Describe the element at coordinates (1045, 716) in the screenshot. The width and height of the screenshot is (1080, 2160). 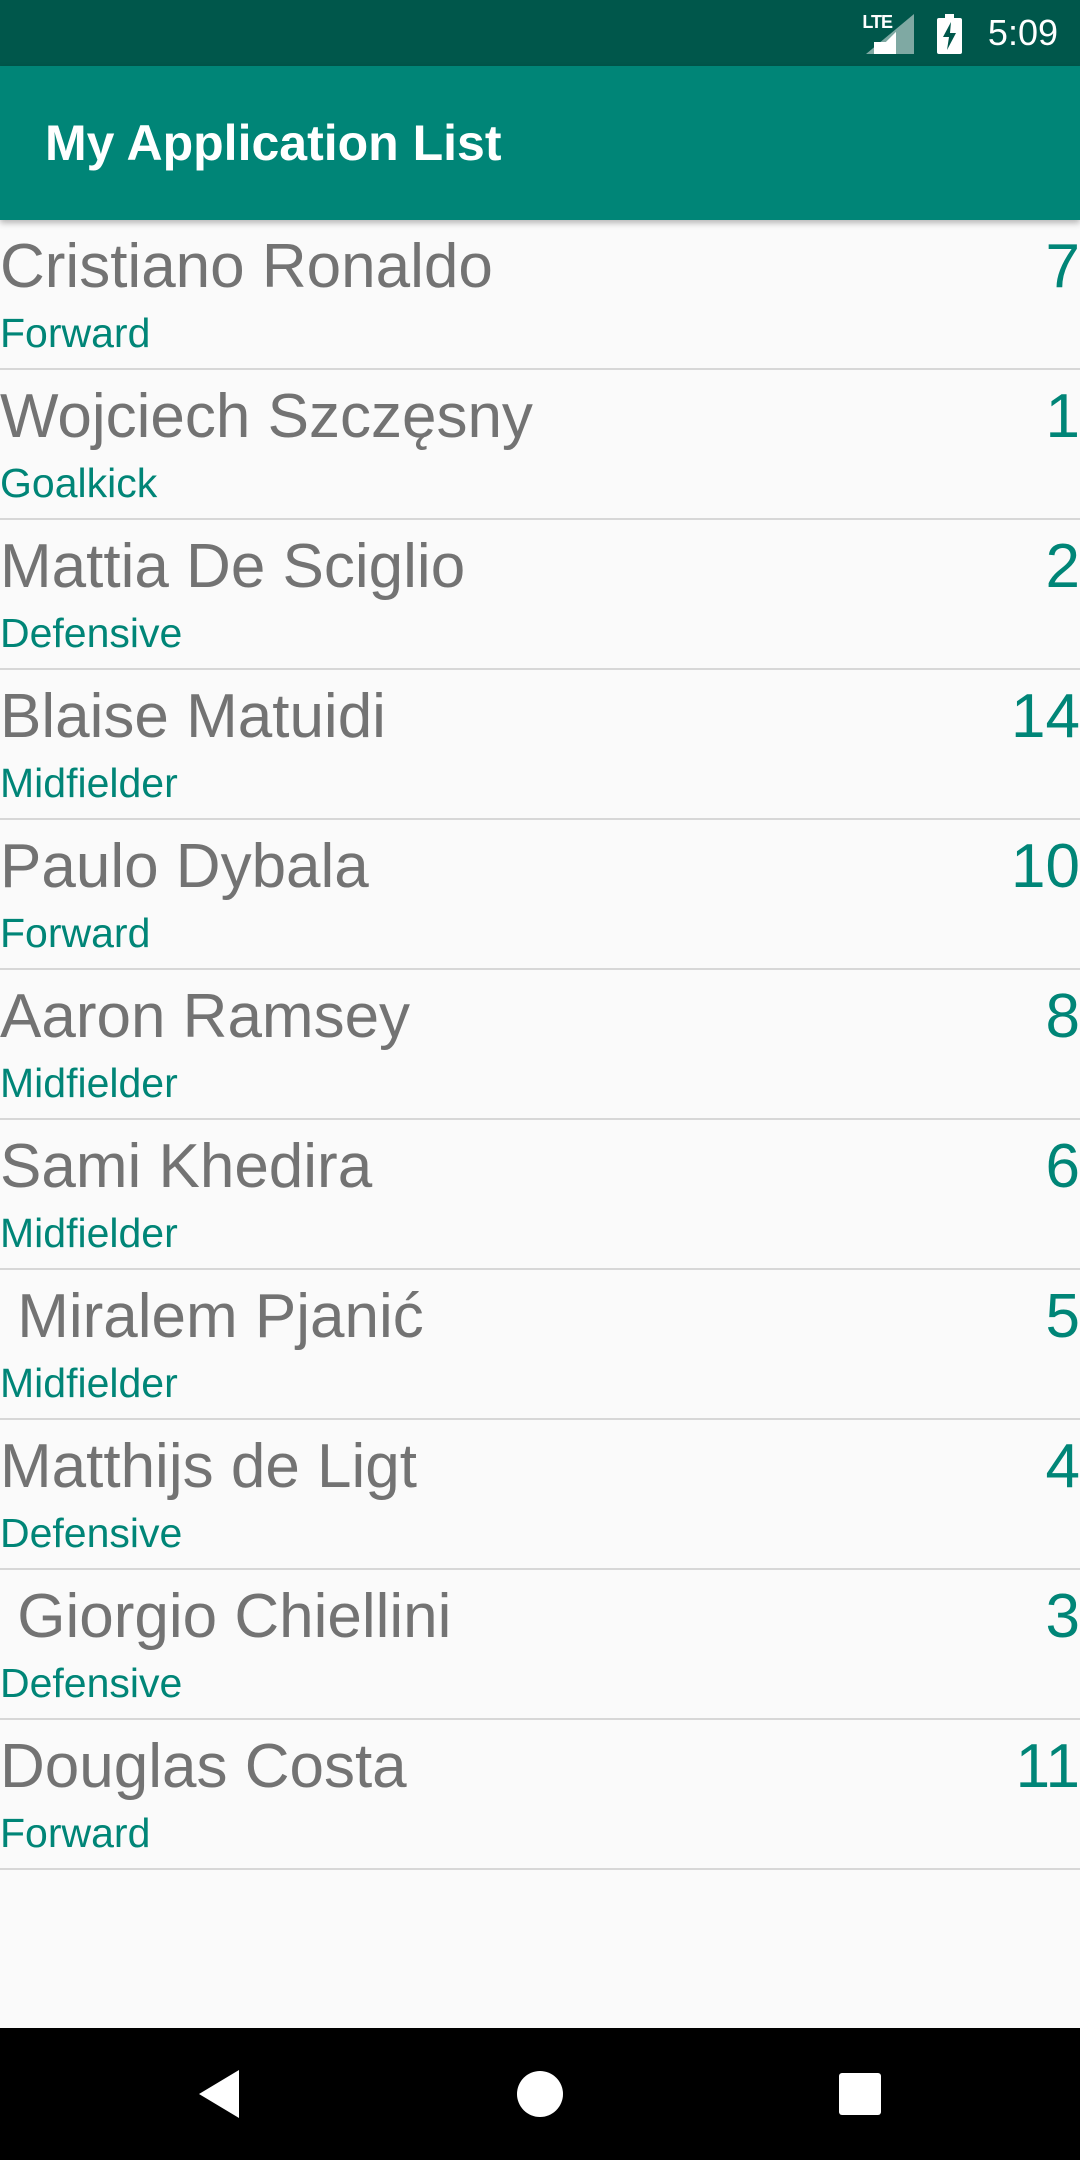
I see `player-number: 14` at that location.